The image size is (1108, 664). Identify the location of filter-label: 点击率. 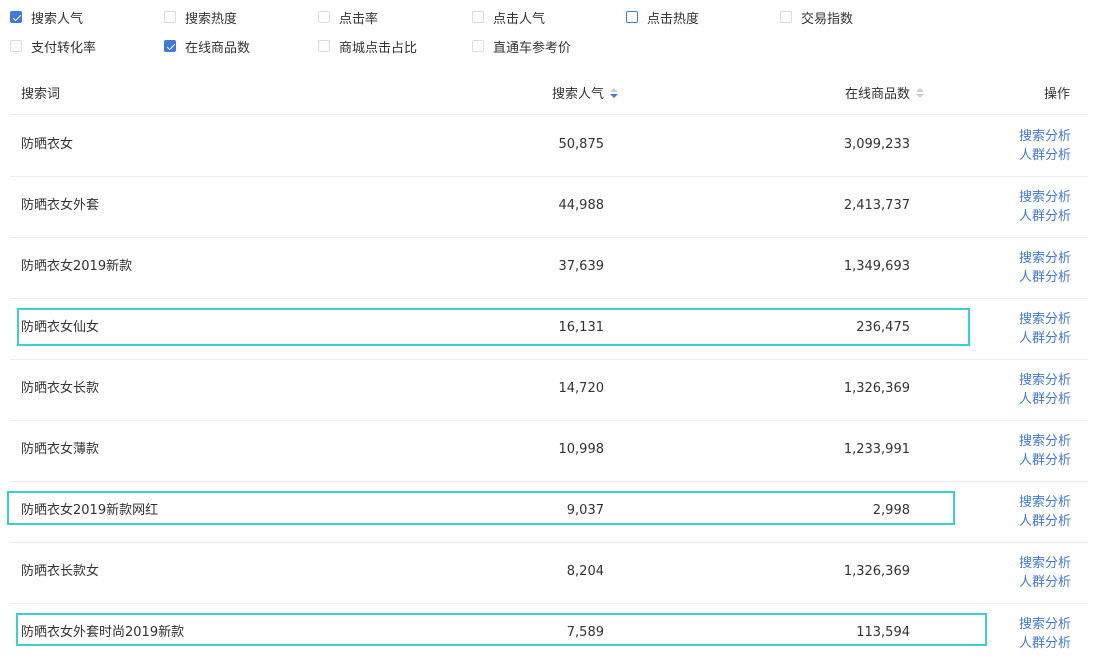
(359, 19).